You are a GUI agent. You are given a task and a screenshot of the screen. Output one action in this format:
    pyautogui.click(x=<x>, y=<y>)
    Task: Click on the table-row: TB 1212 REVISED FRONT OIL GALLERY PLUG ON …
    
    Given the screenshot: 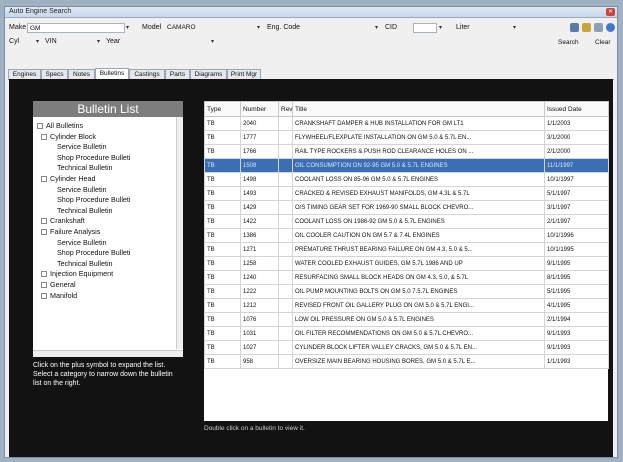 What is the action you would take?
    pyautogui.click(x=406, y=305)
    